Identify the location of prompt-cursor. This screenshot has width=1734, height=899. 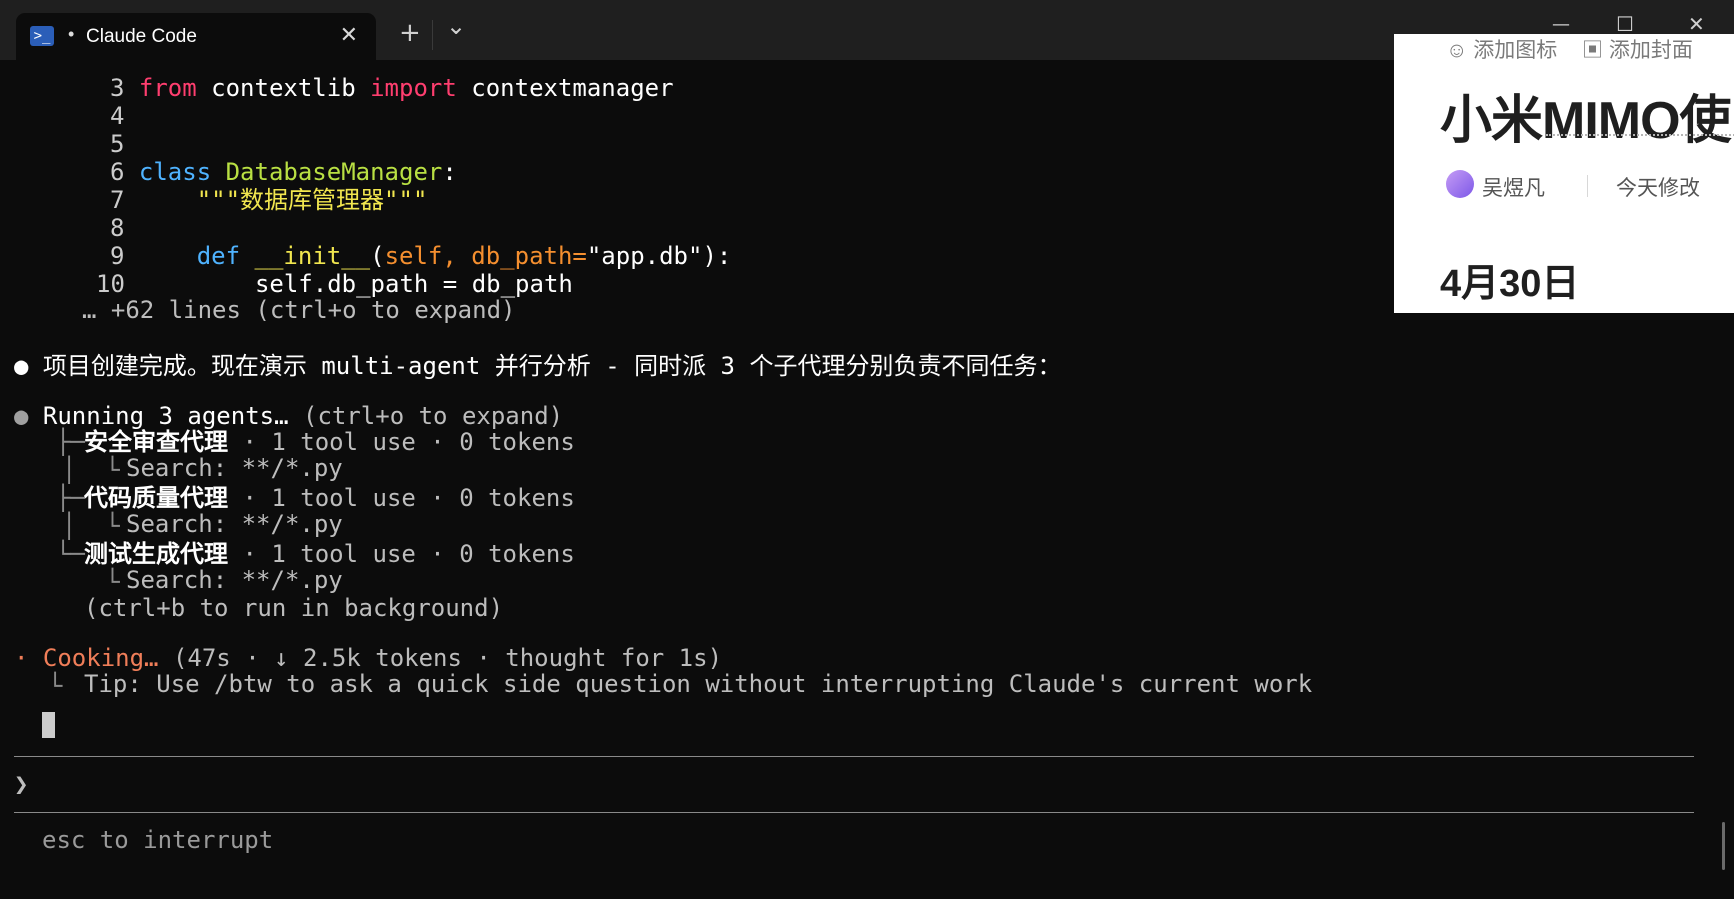
(48, 725).